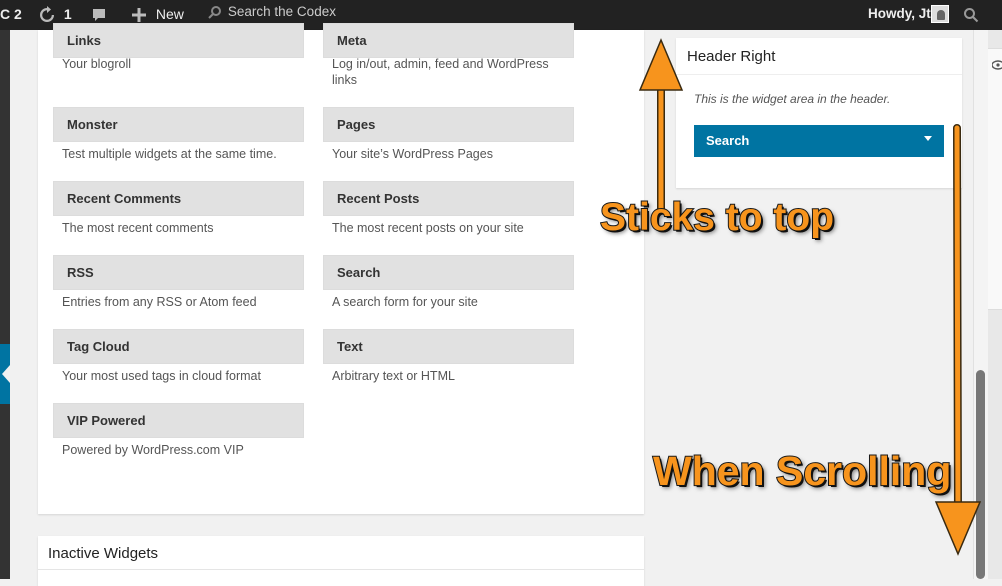  What do you see at coordinates (717, 217) in the screenshot?
I see `annotation-sticks-to-top: Sticks to top` at bounding box center [717, 217].